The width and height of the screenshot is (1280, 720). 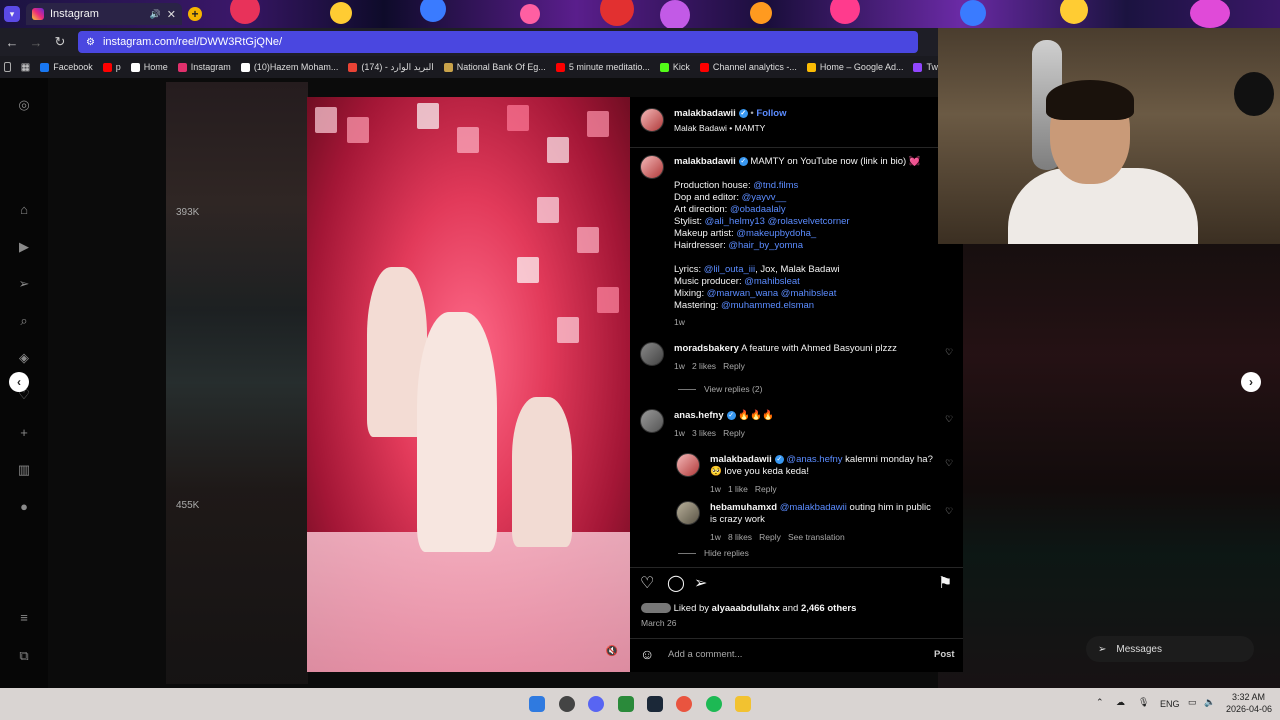 I want to click on credit-mention-link: @yayvv__, so click(x=764, y=197).